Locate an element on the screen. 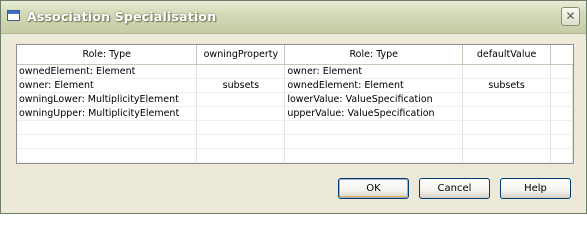  cell-role-type-left: ownedElement: Element is located at coordinates (107, 71).